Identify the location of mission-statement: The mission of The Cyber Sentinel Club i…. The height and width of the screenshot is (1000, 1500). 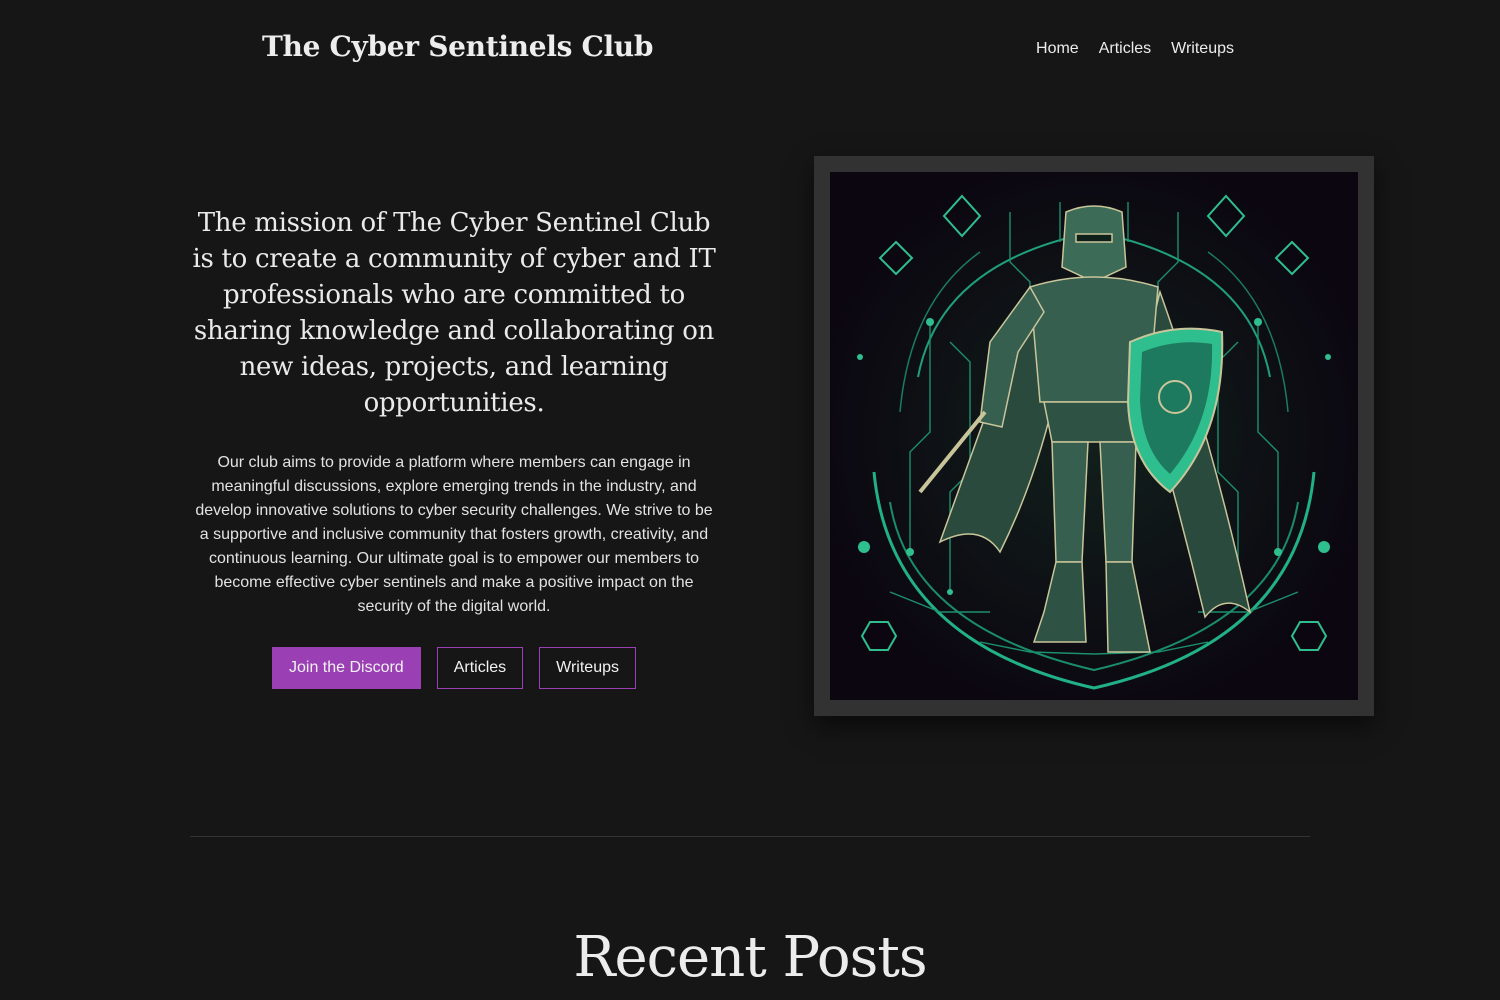
(454, 313).